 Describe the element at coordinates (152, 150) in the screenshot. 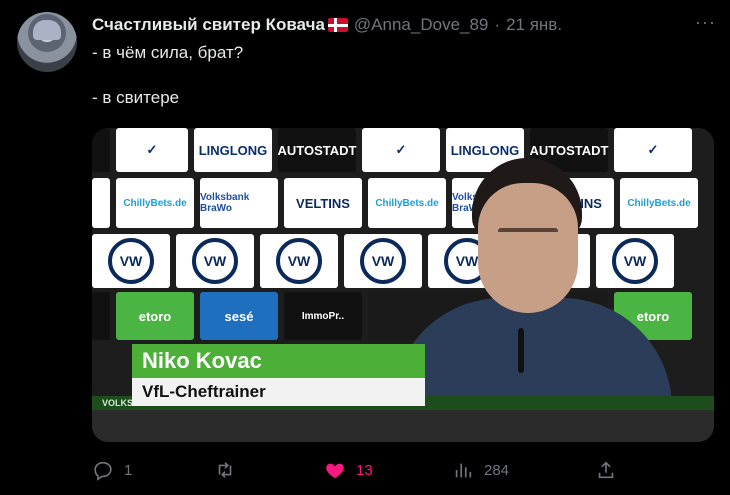

I see `nike-logo: ✓` at that location.